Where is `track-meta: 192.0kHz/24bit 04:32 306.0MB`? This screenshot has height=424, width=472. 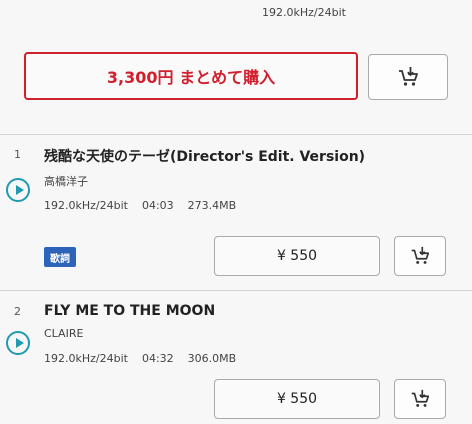 track-meta: 192.0kHz/24bit 04:32 306.0MB is located at coordinates (147, 358).